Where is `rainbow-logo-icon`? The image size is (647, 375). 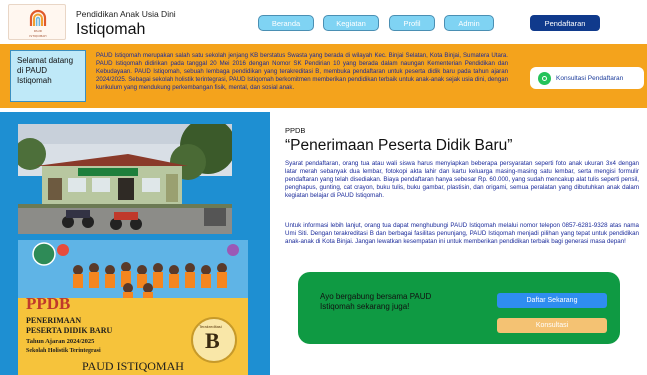 rainbow-logo-icon is located at coordinates (38, 17).